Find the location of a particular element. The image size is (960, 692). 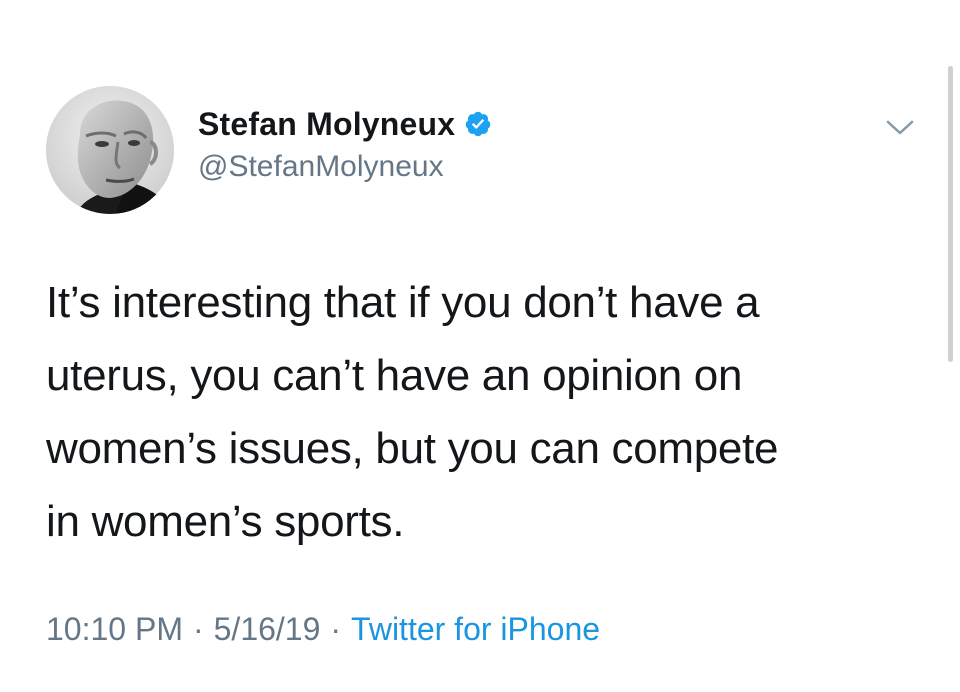

author-display-name: Stefan Molyneux is located at coordinates (326, 124).